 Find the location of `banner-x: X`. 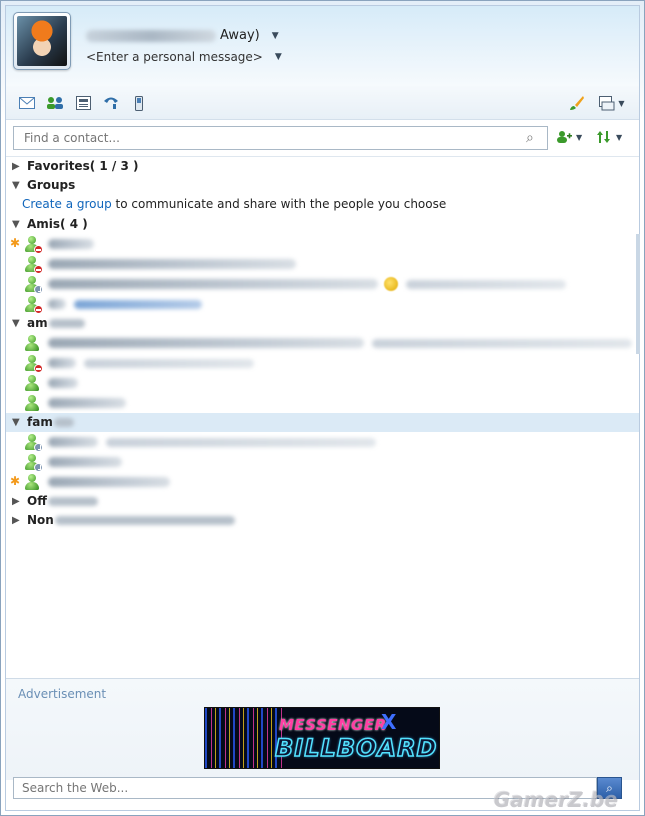

banner-x: X is located at coordinates (389, 722).